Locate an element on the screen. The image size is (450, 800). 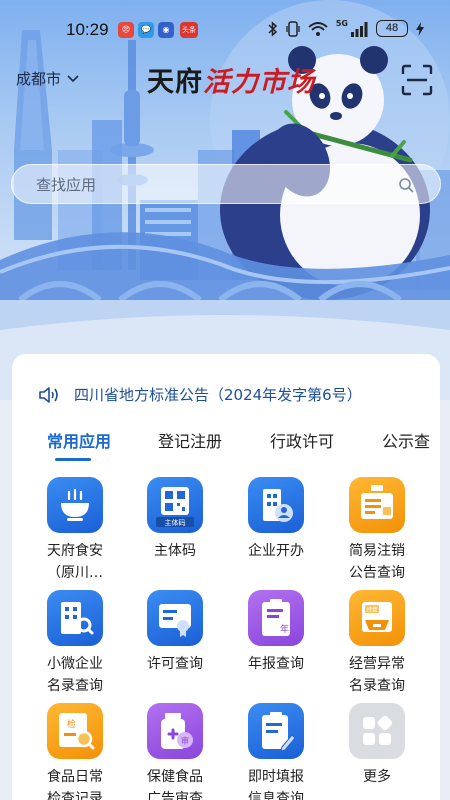
building-person-icon is located at coordinates (276, 505).